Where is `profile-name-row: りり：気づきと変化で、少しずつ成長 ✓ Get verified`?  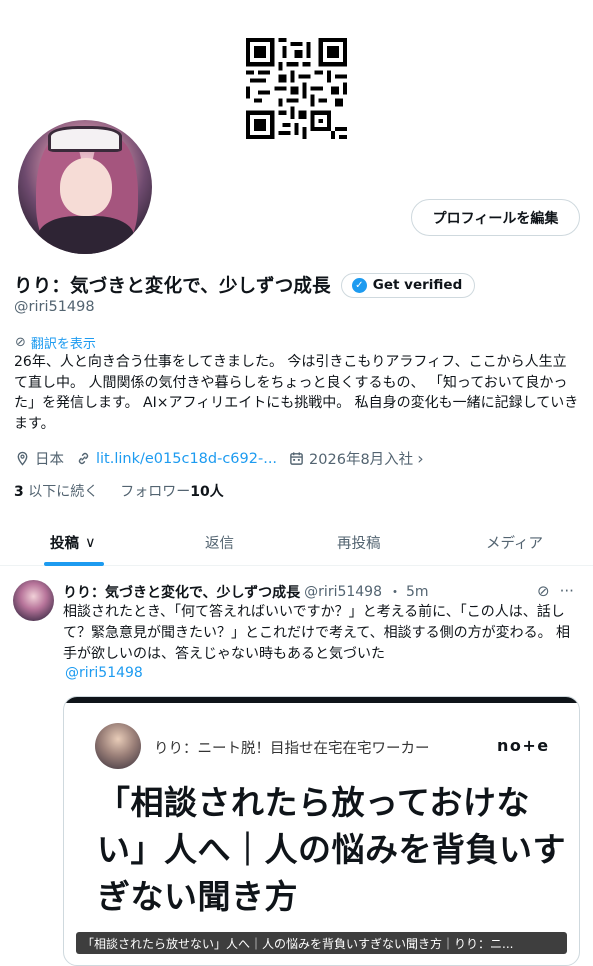
profile-name-row: りり：気づきと変化で、少しずつ成長 ✓ Get verified is located at coordinates (245, 285).